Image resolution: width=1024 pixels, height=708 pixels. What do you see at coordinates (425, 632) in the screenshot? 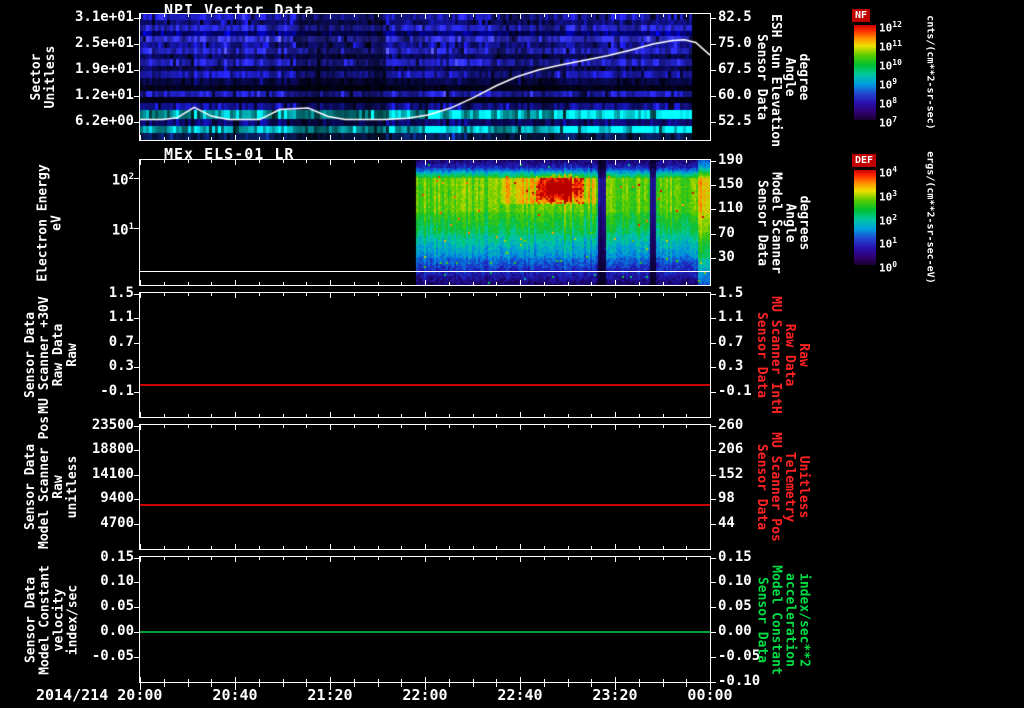
I see `series-line-model-constant-velocity` at bounding box center [425, 632].